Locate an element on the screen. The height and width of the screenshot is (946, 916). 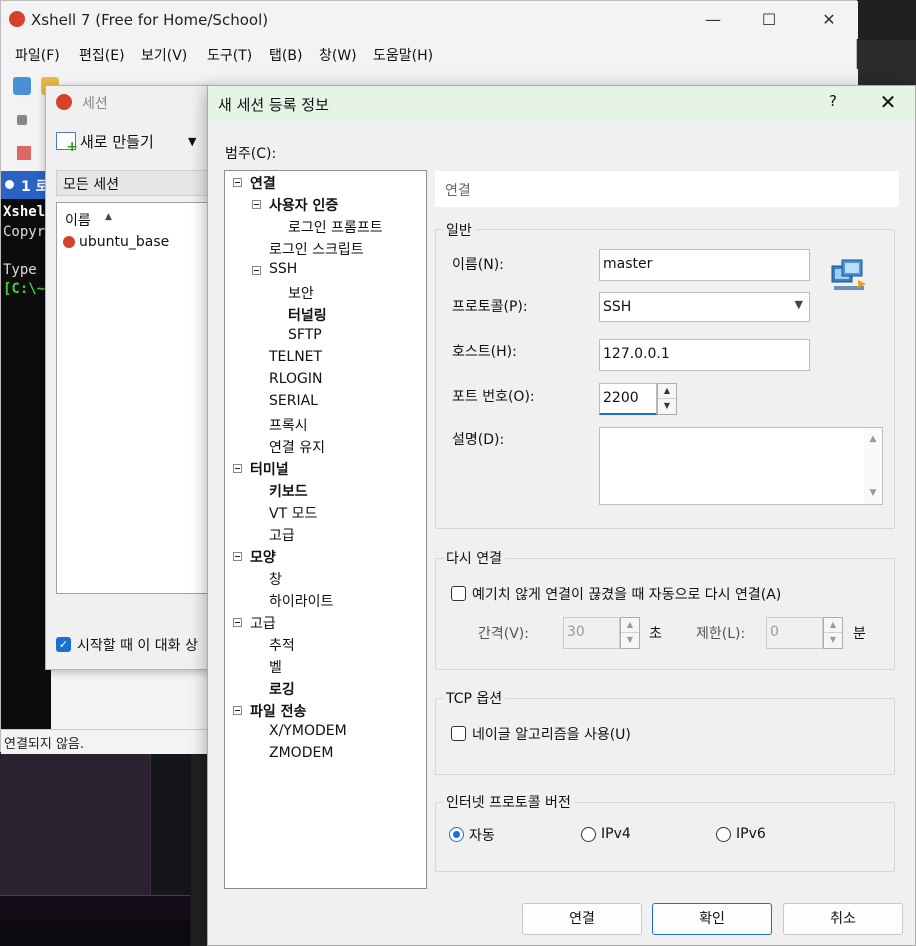
ok-button: 확인 is located at coordinates (712, 919).